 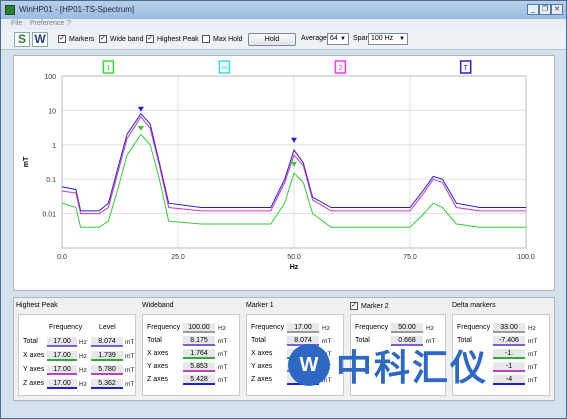 What do you see at coordinates (260, 305) in the screenshot?
I see `panel-title: Marker 1` at bounding box center [260, 305].